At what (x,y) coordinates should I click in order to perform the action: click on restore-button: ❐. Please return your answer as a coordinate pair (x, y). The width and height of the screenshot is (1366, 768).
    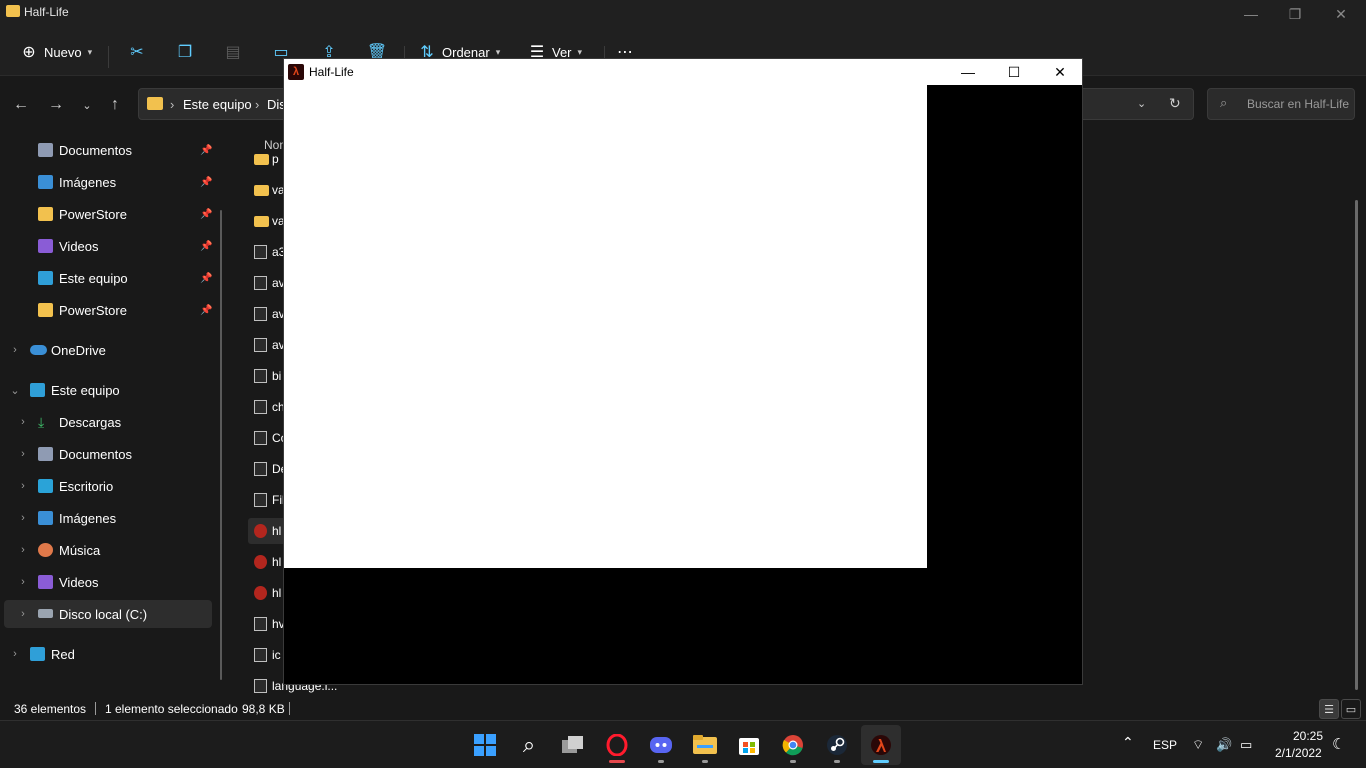
    Looking at the image, I should click on (1295, 14).